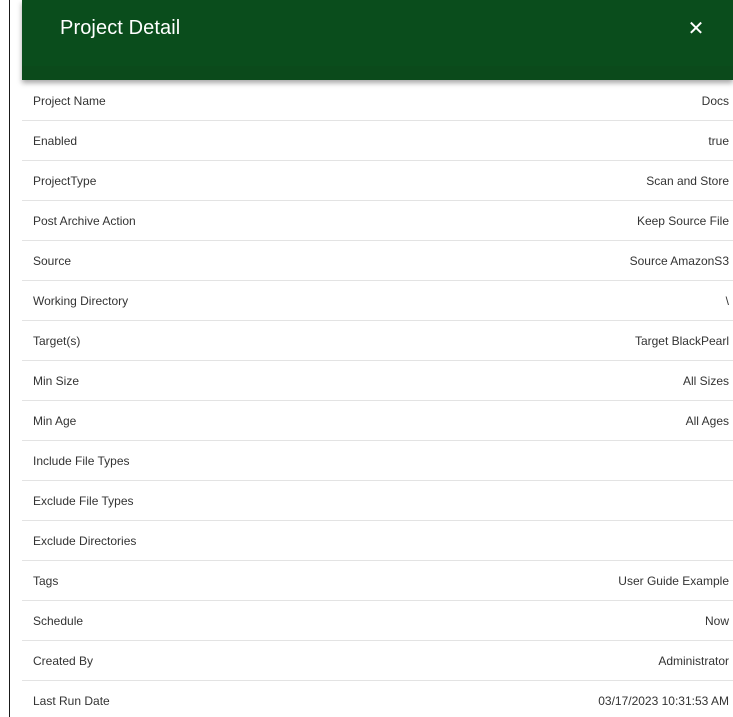 Image resolution: width=733 pixels, height=717 pixels. I want to click on detail-row-exclude-file-types: Exclude File Types, so click(377, 501).